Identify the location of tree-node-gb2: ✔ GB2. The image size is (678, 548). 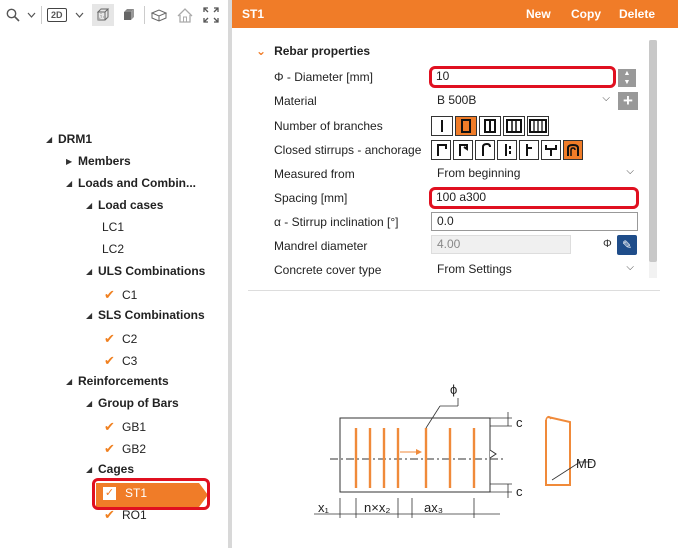
(125, 449).